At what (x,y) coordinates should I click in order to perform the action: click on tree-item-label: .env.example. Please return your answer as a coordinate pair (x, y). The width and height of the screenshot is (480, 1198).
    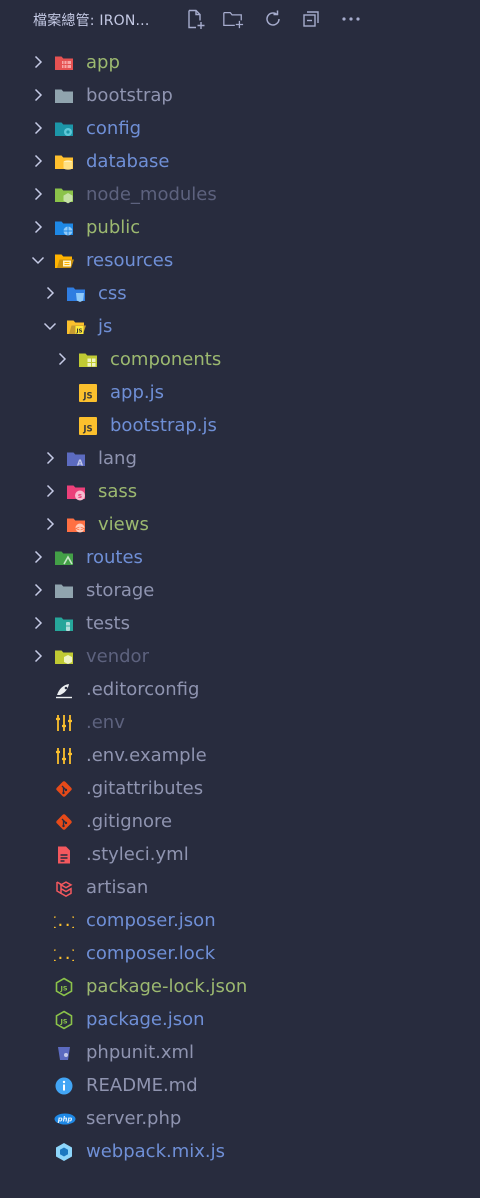
    Looking at the image, I should click on (146, 755).